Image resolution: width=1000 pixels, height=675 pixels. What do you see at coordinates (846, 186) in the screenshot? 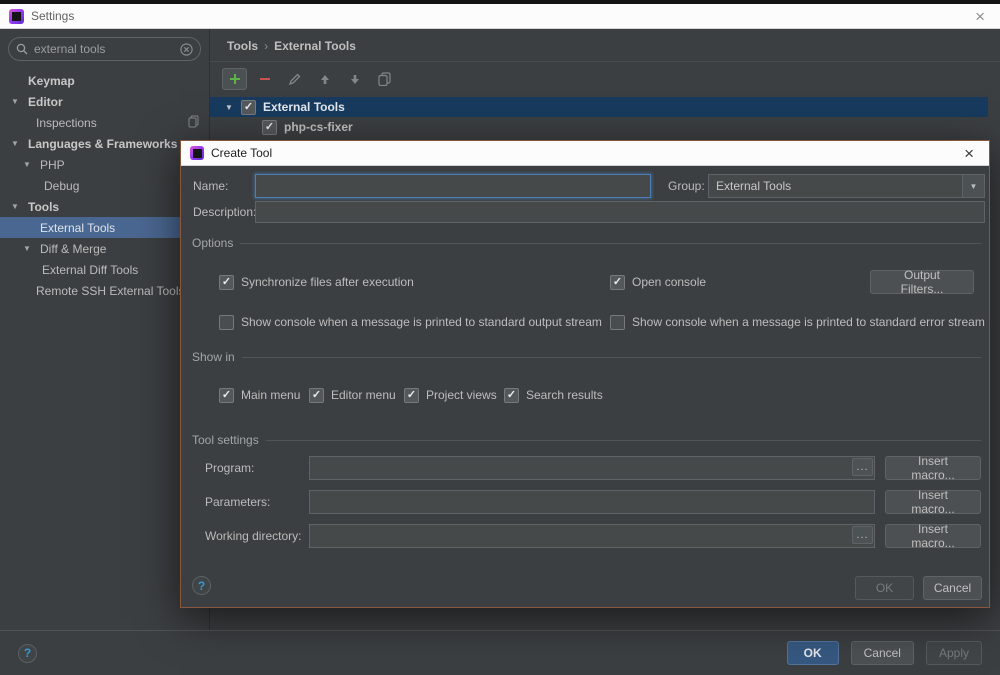
I see `group-select: External Tools ▼` at bounding box center [846, 186].